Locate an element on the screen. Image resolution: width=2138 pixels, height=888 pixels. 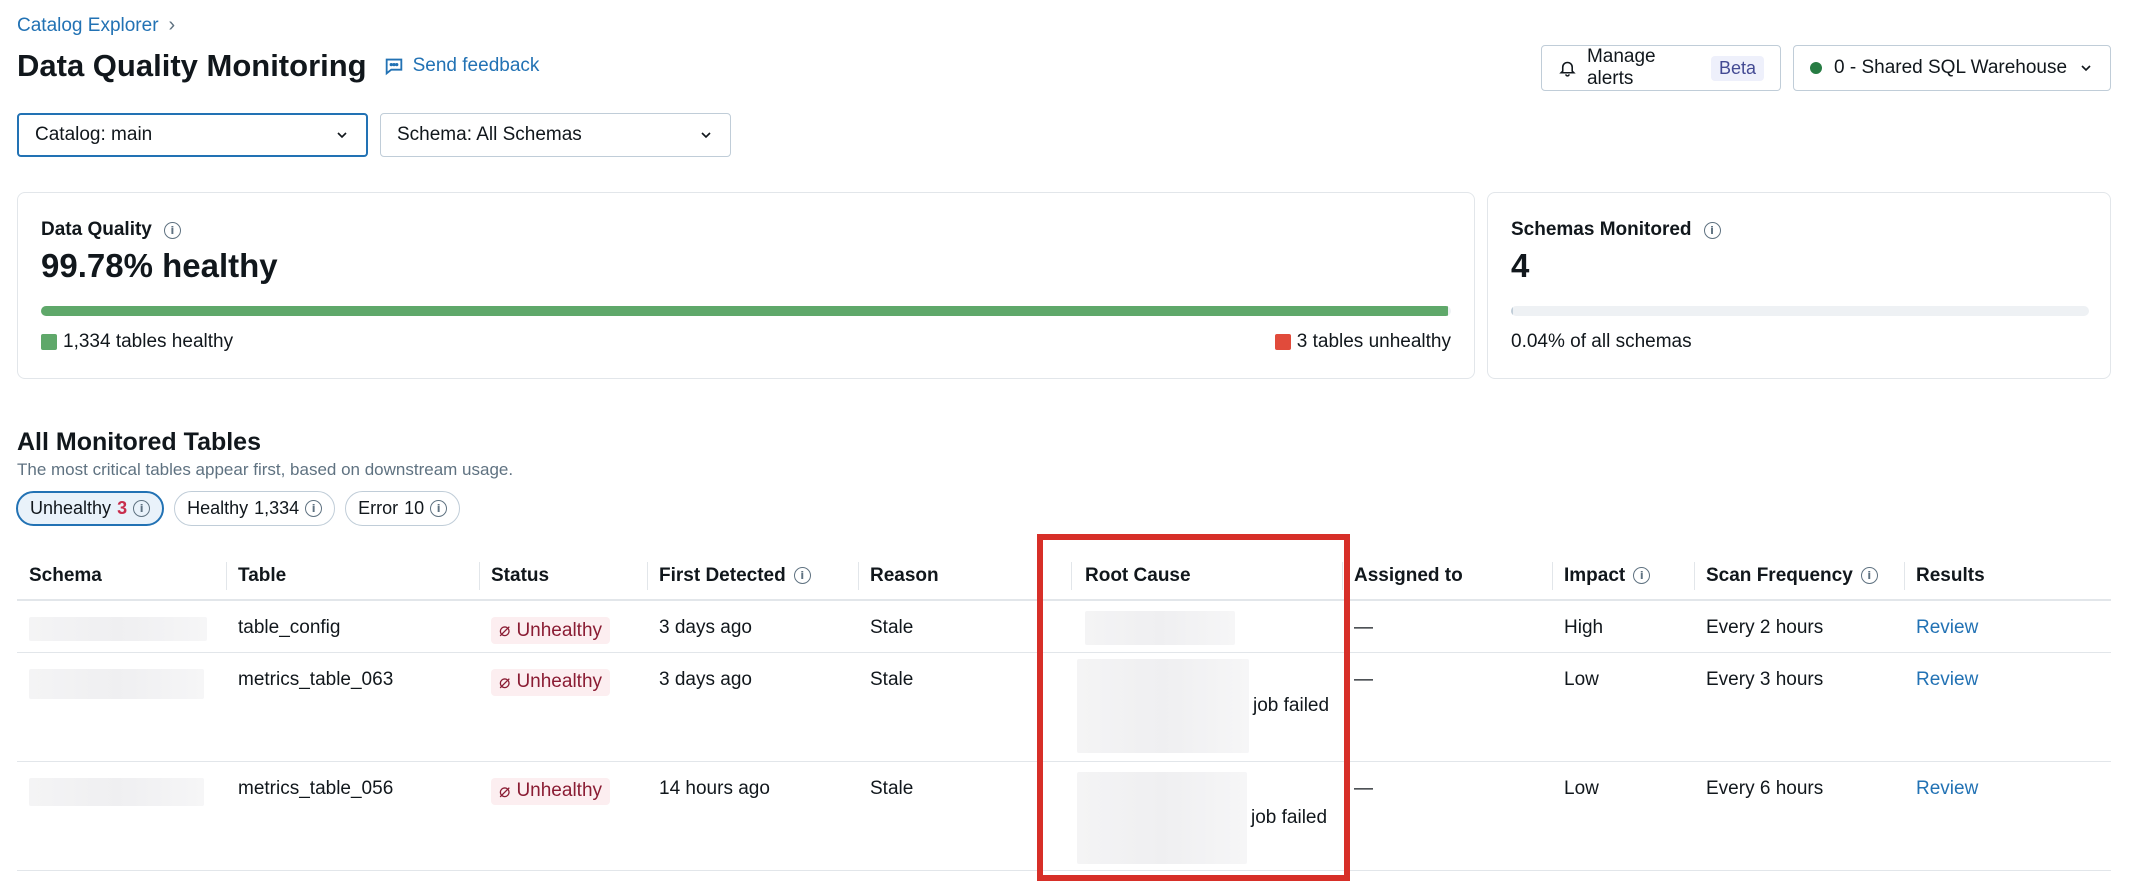
pill-error-count: 10 is located at coordinates (414, 508).